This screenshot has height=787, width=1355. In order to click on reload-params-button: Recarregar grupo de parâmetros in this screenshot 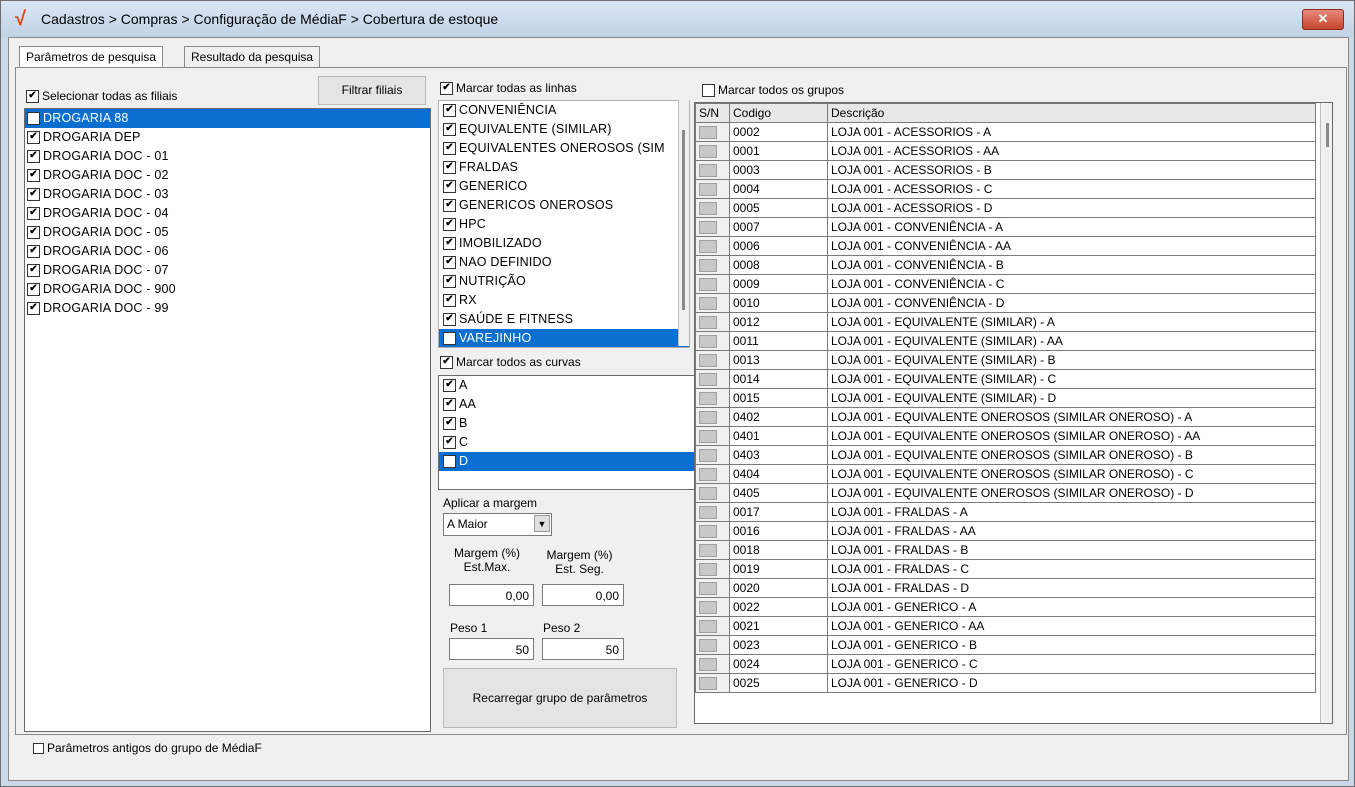, I will do `click(560, 698)`.